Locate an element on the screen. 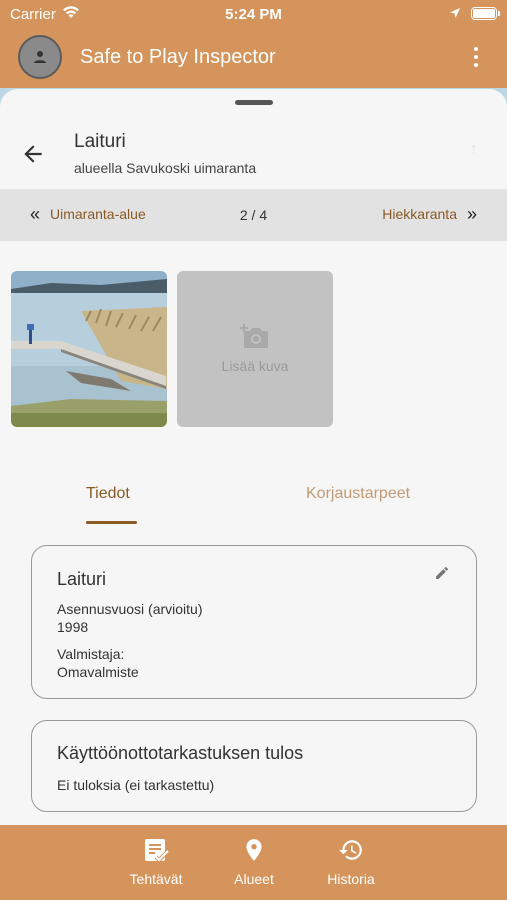  arrow-up-icon: ↑ is located at coordinates (474, 149).